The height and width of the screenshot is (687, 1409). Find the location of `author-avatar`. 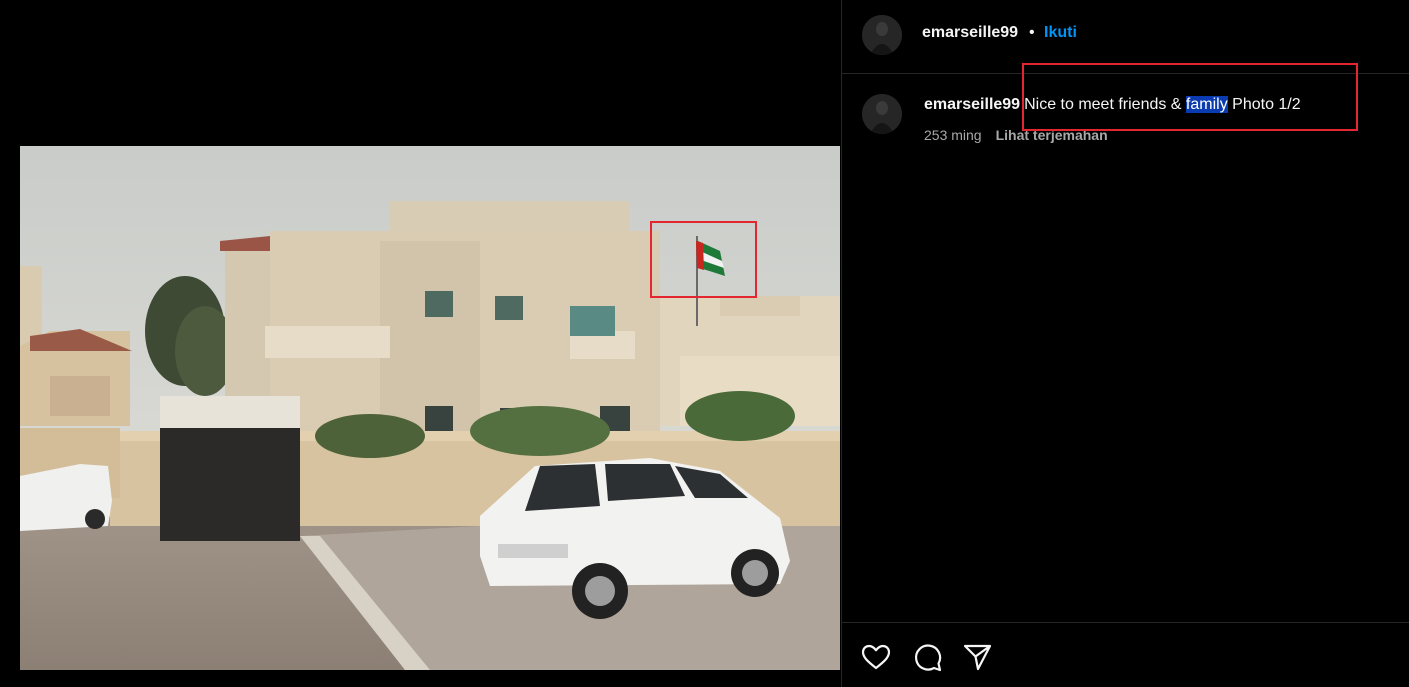

author-avatar is located at coordinates (882, 35).